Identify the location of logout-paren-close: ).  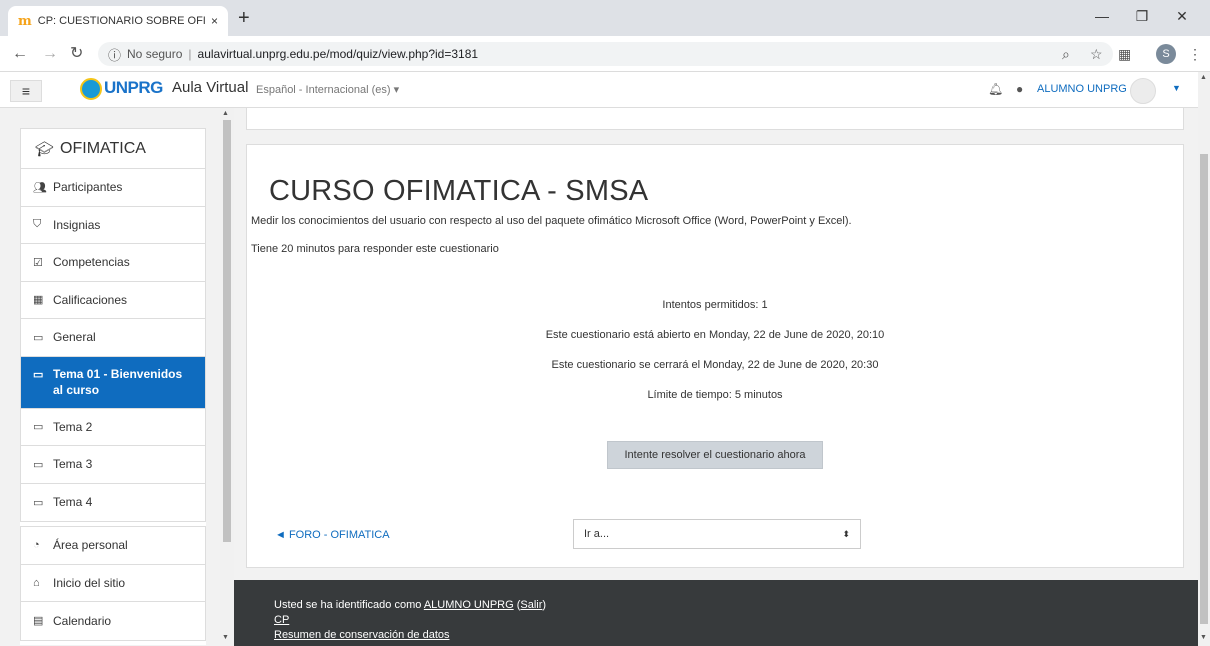
(544, 605).